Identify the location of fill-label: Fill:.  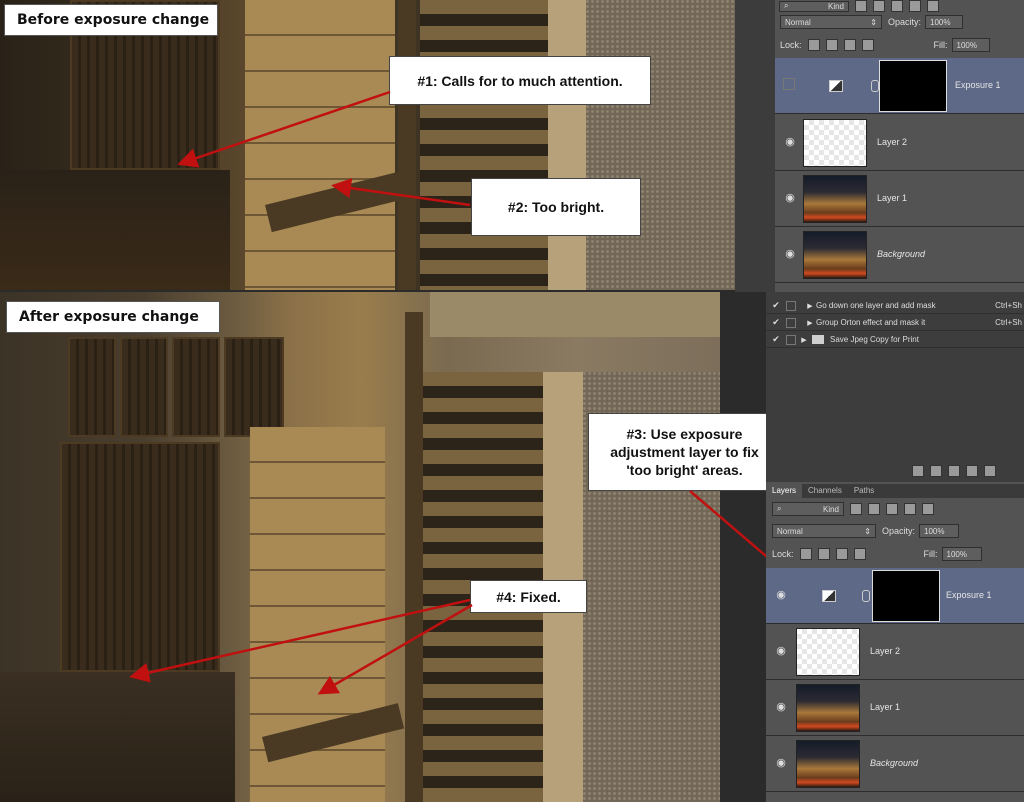
(930, 554).